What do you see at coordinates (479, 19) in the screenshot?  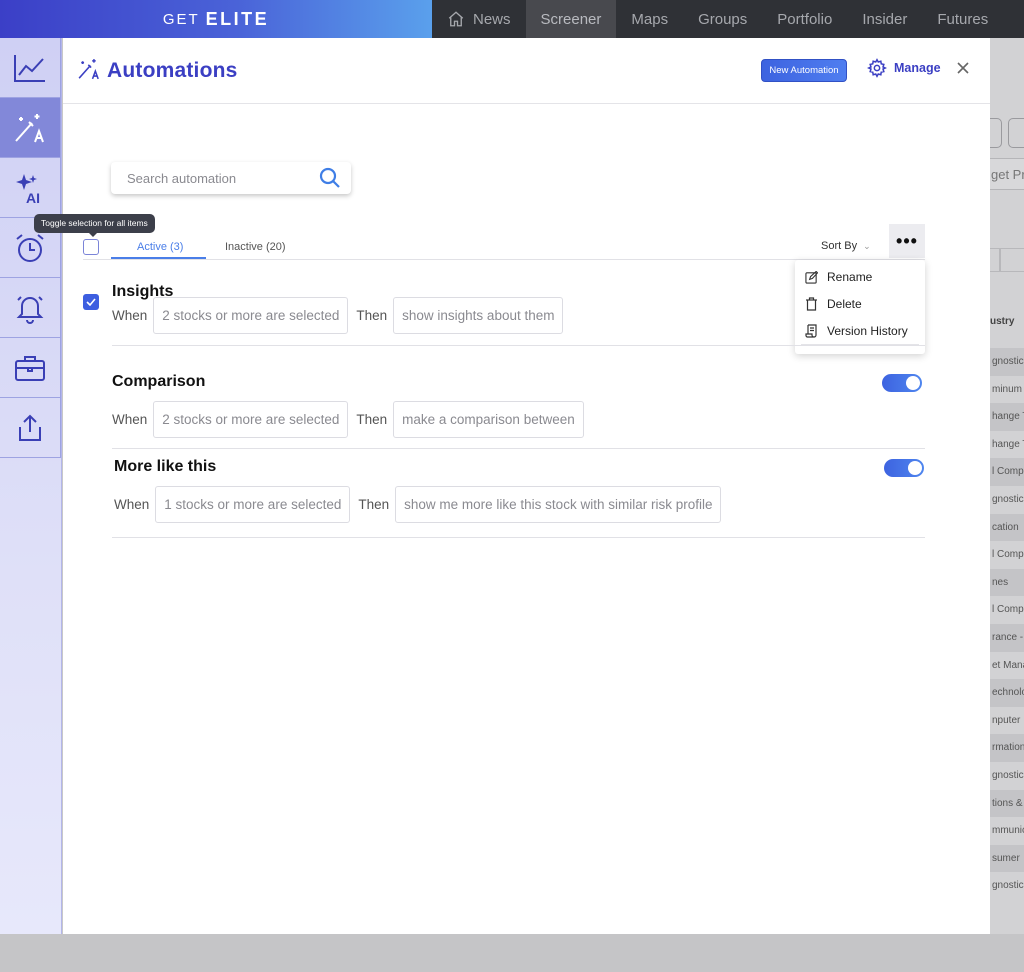 I see `nav-news: News` at bounding box center [479, 19].